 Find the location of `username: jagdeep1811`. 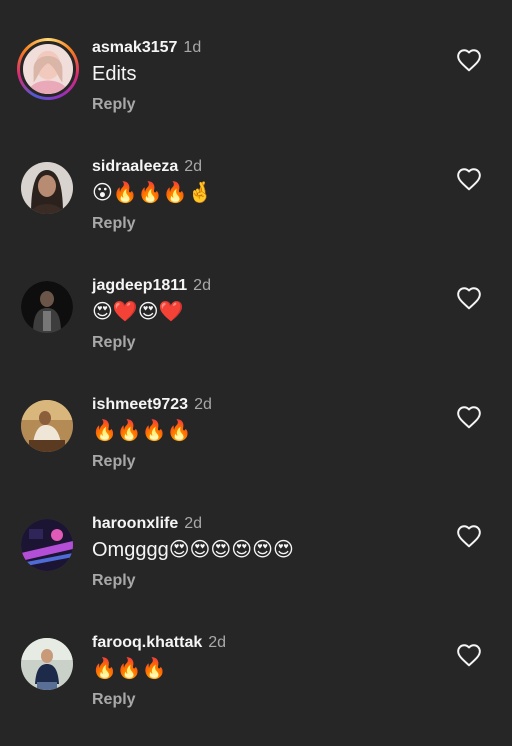

username: jagdeep1811 is located at coordinates (139, 285).